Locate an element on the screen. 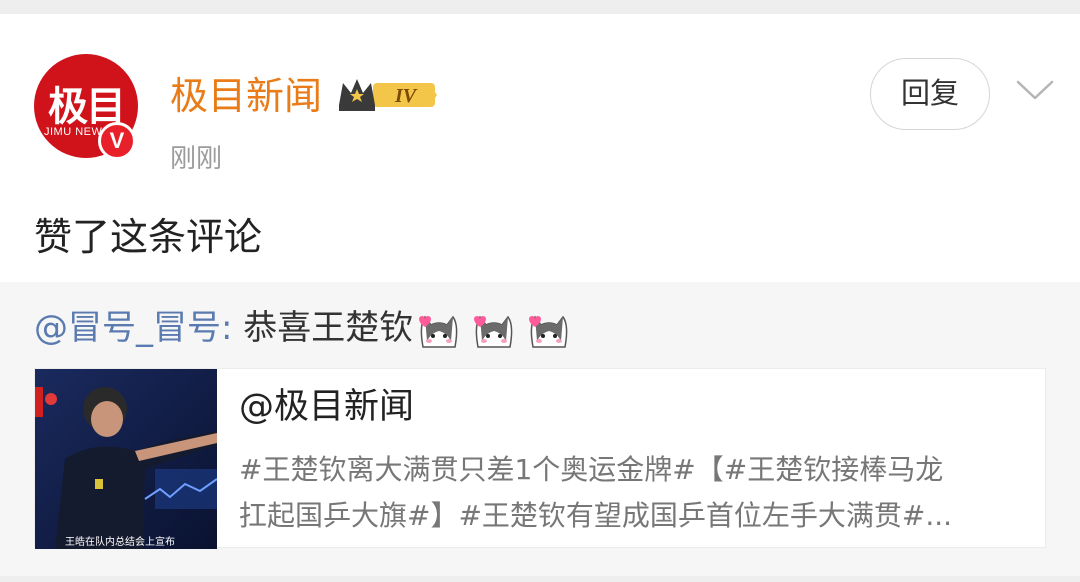  linked-post-desc-line: #王楚钦离大满贯只差1个奥运金牌#【#王楚钦接棒马龙 is located at coordinates (591, 469).